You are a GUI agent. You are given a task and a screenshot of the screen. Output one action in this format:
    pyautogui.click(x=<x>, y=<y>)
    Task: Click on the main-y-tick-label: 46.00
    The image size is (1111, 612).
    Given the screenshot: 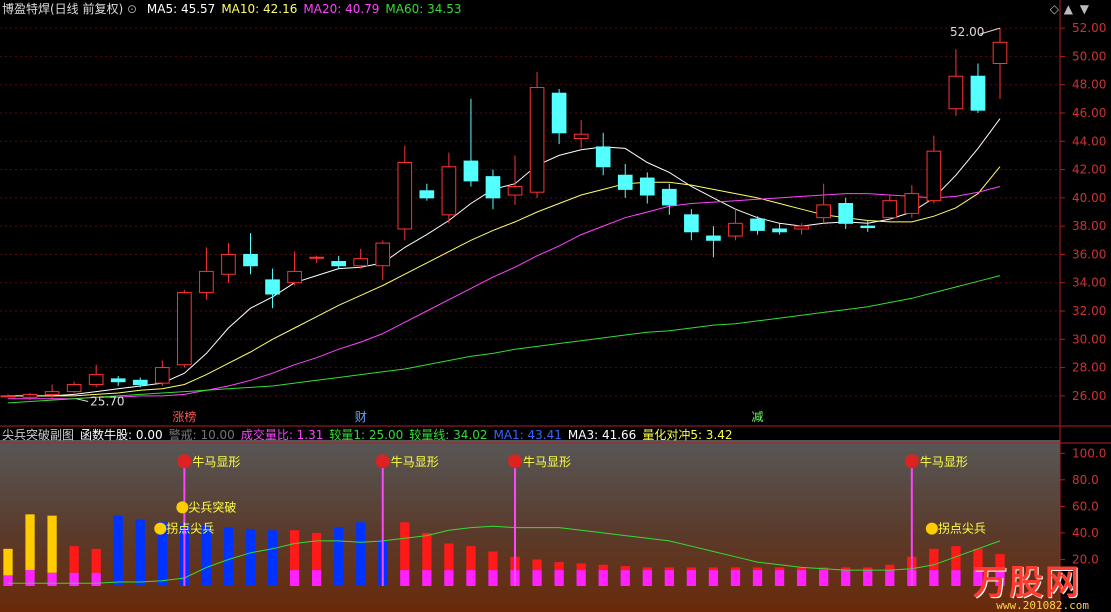 What is the action you would take?
    pyautogui.click(x=1089, y=113)
    